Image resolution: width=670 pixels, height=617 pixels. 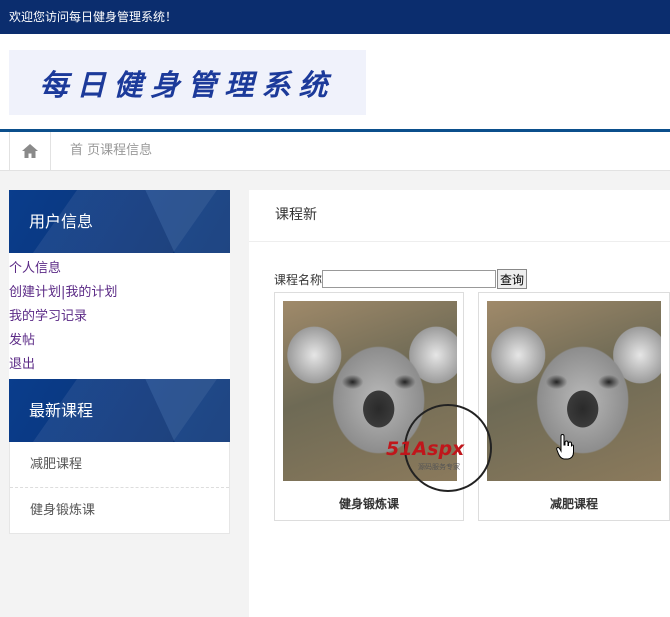 I want to click on page-title: 课程新, so click(x=459, y=216).